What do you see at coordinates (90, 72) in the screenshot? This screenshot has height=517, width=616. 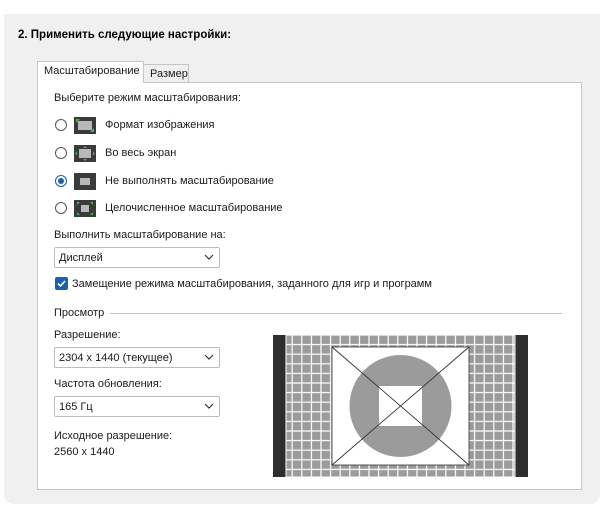 I see `tab-scaling: Масштабирование` at bounding box center [90, 72].